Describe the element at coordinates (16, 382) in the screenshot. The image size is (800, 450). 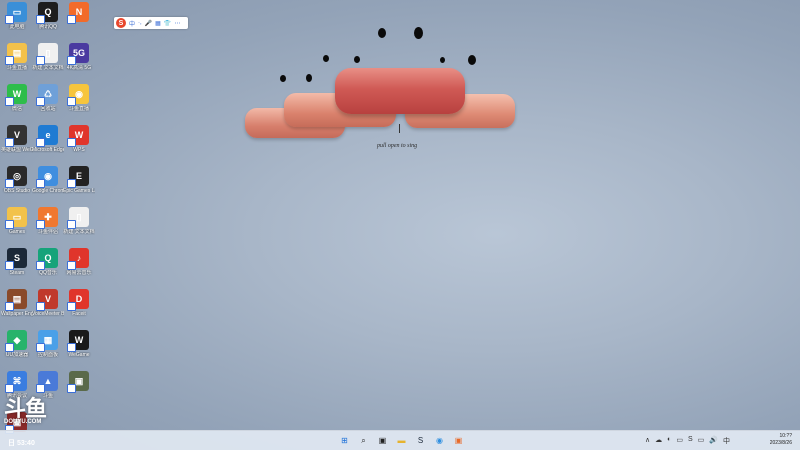
I see `desktop-icon-image: ⌘` at that location.